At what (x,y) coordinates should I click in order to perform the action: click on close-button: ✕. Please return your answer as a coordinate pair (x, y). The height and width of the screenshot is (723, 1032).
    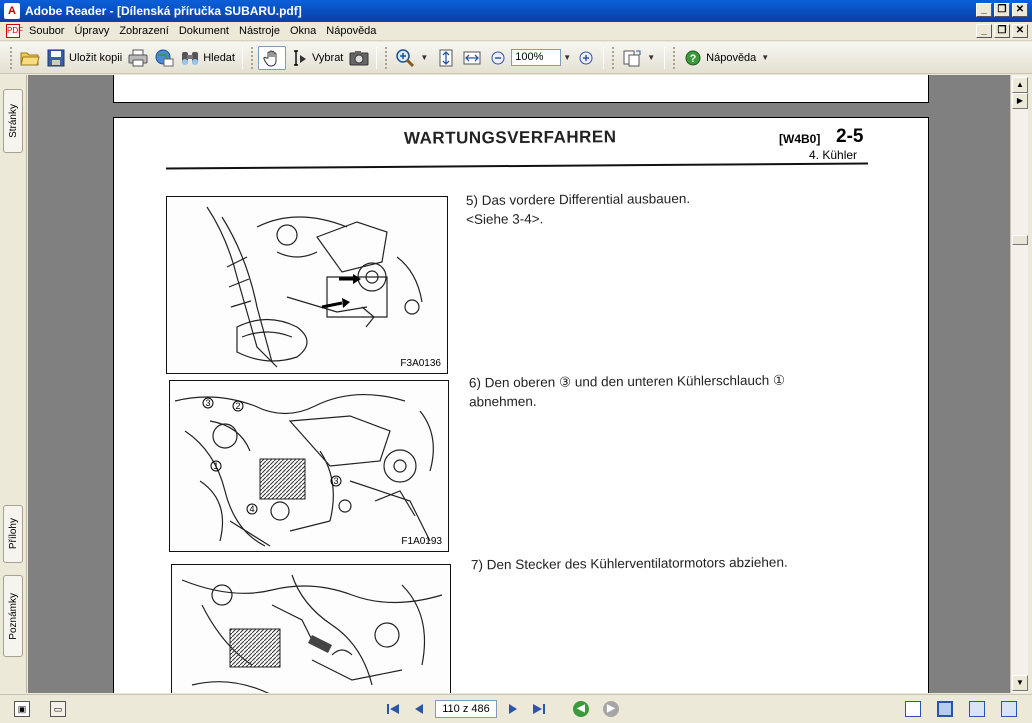
    Looking at the image, I should click on (1020, 10).